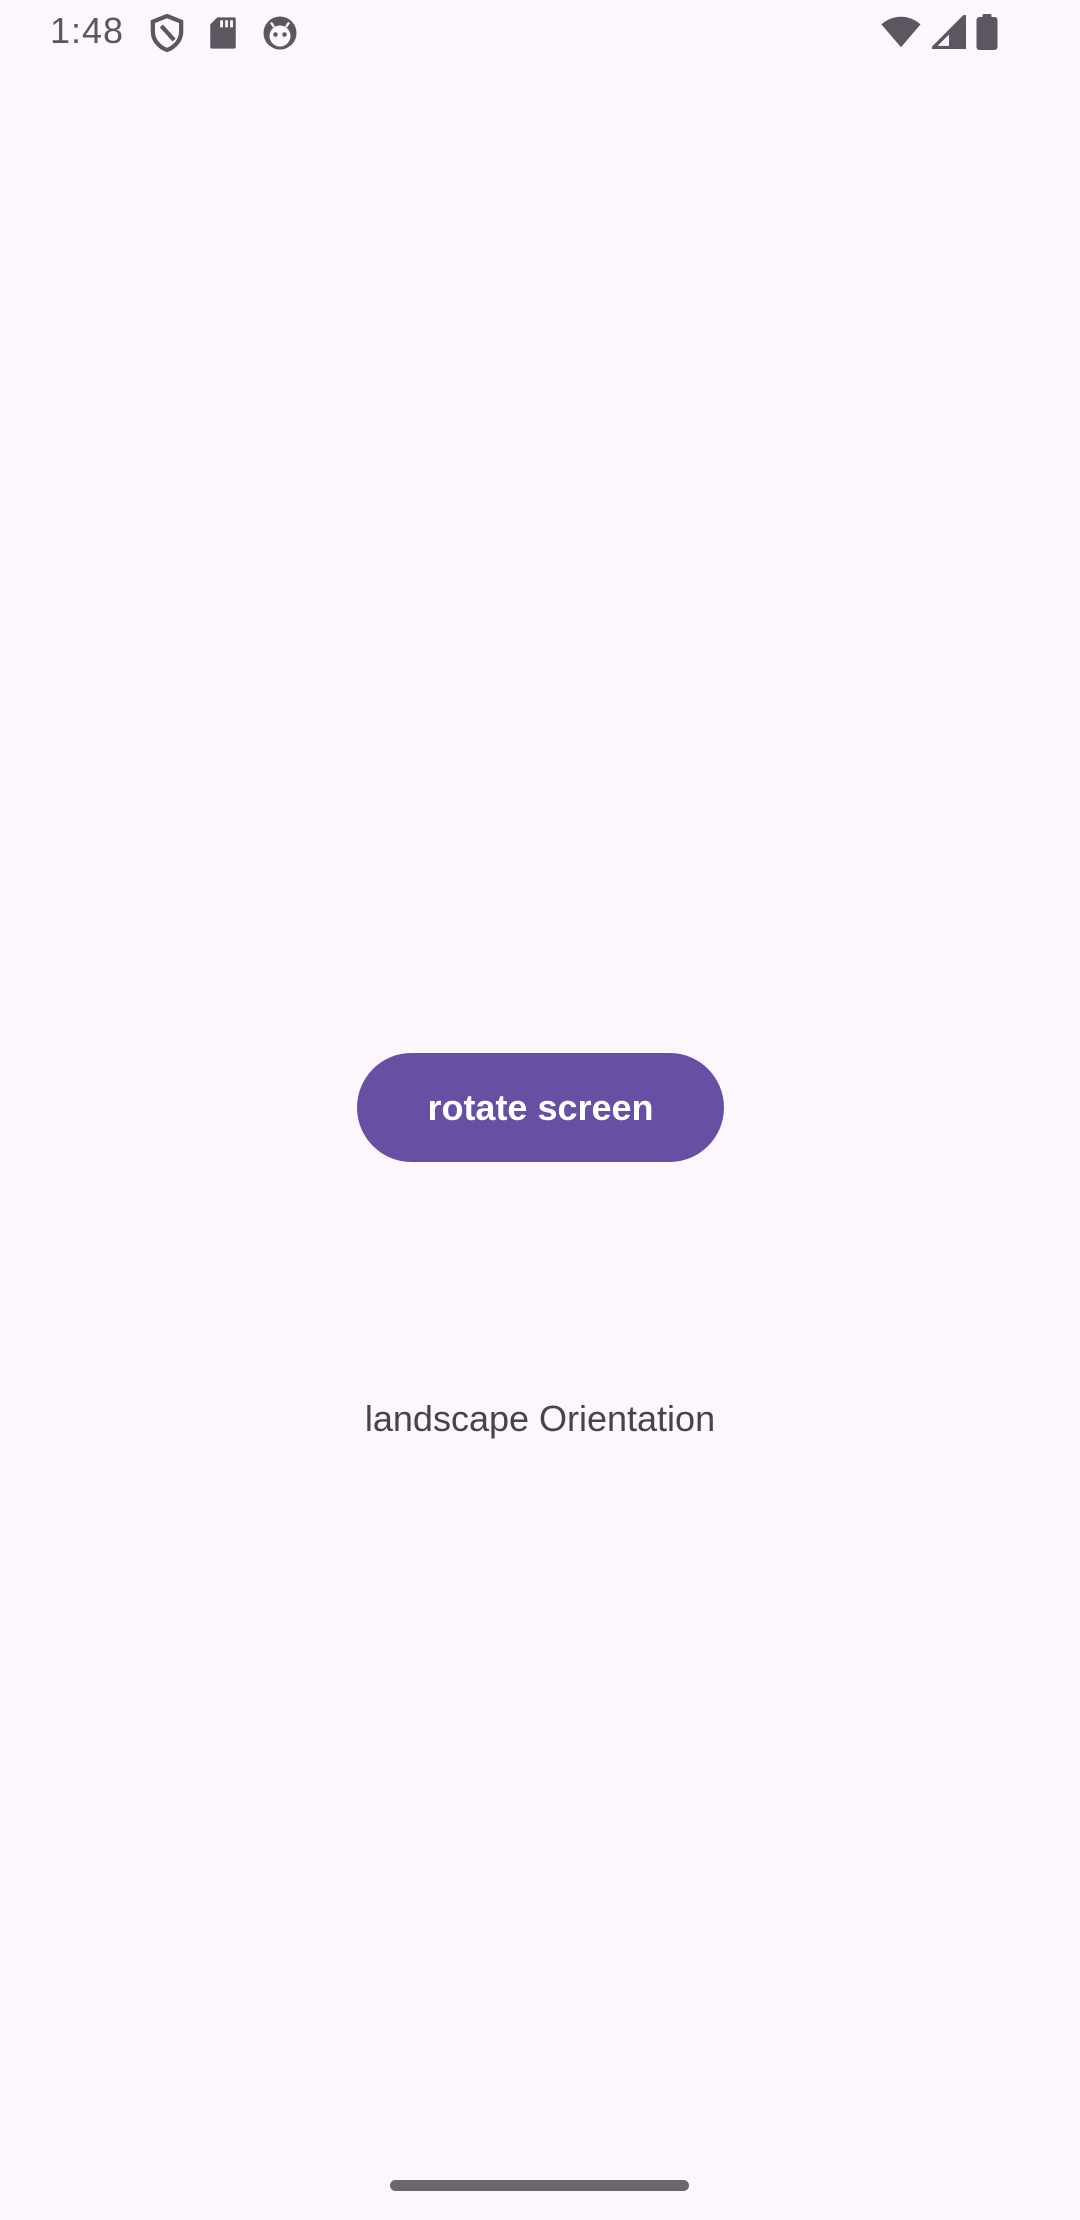 The image size is (1080, 2220). What do you see at coordinates (540, 1107) in the screenshot?
I see `rotate-screen-button: rotate screen` at bounding box center [540, 1107].